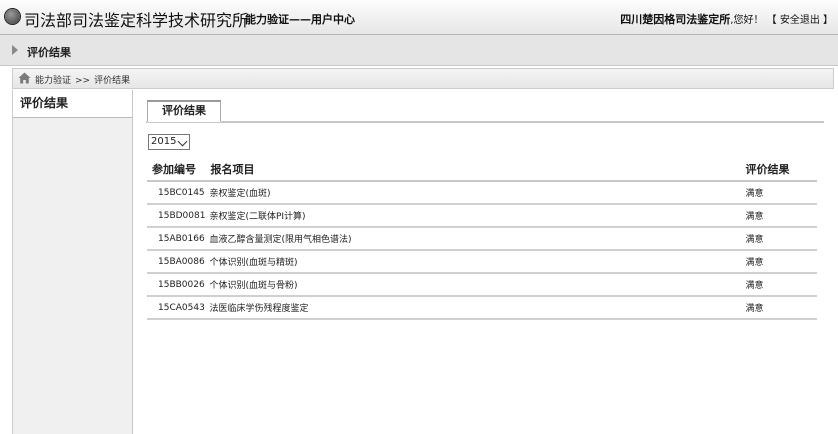 The image size is (838, 434). What do you see at coordinates (423, 78) in the screenshot?
I see `breadcrumb: 能力验证 >> 评价结果` at bounding box center [423, 78].